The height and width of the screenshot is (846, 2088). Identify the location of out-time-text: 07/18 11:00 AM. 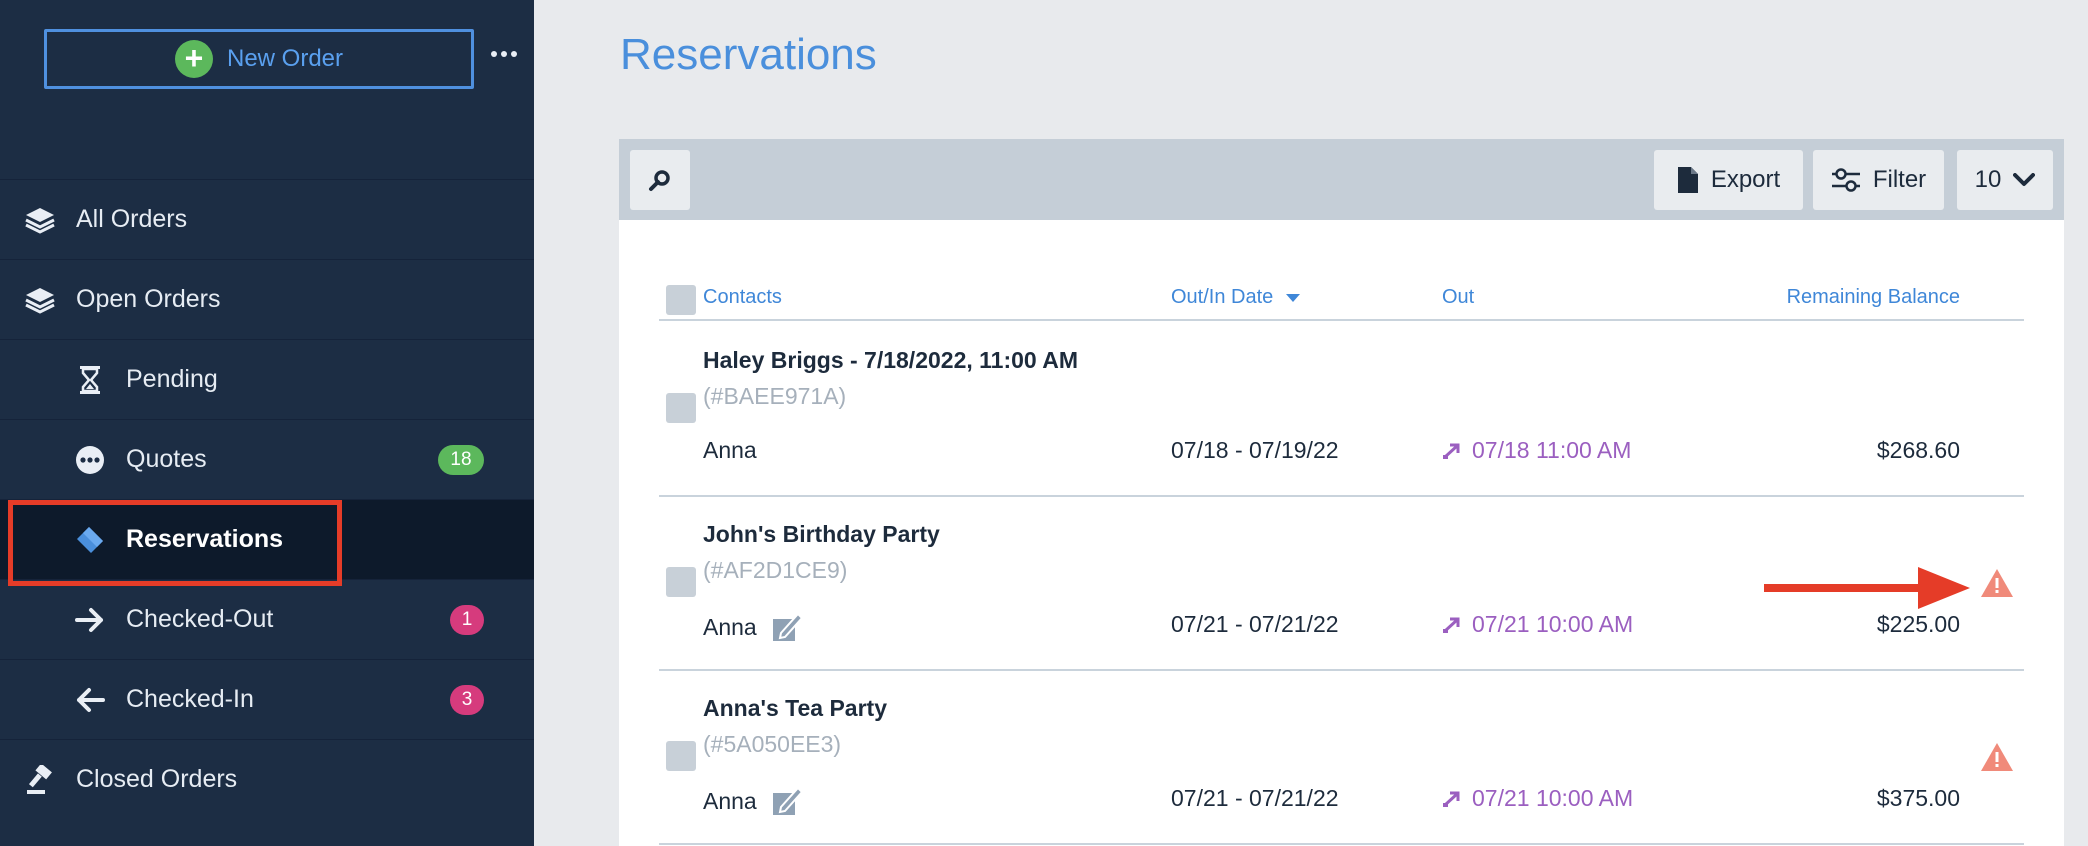
(1552, 450).